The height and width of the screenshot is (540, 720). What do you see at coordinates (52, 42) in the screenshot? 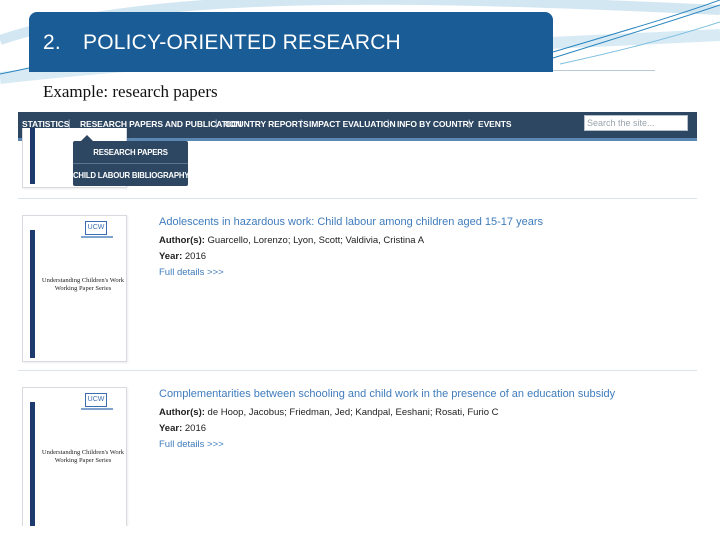
I see `slide-number: 2.` at bounding box center [52, 42].